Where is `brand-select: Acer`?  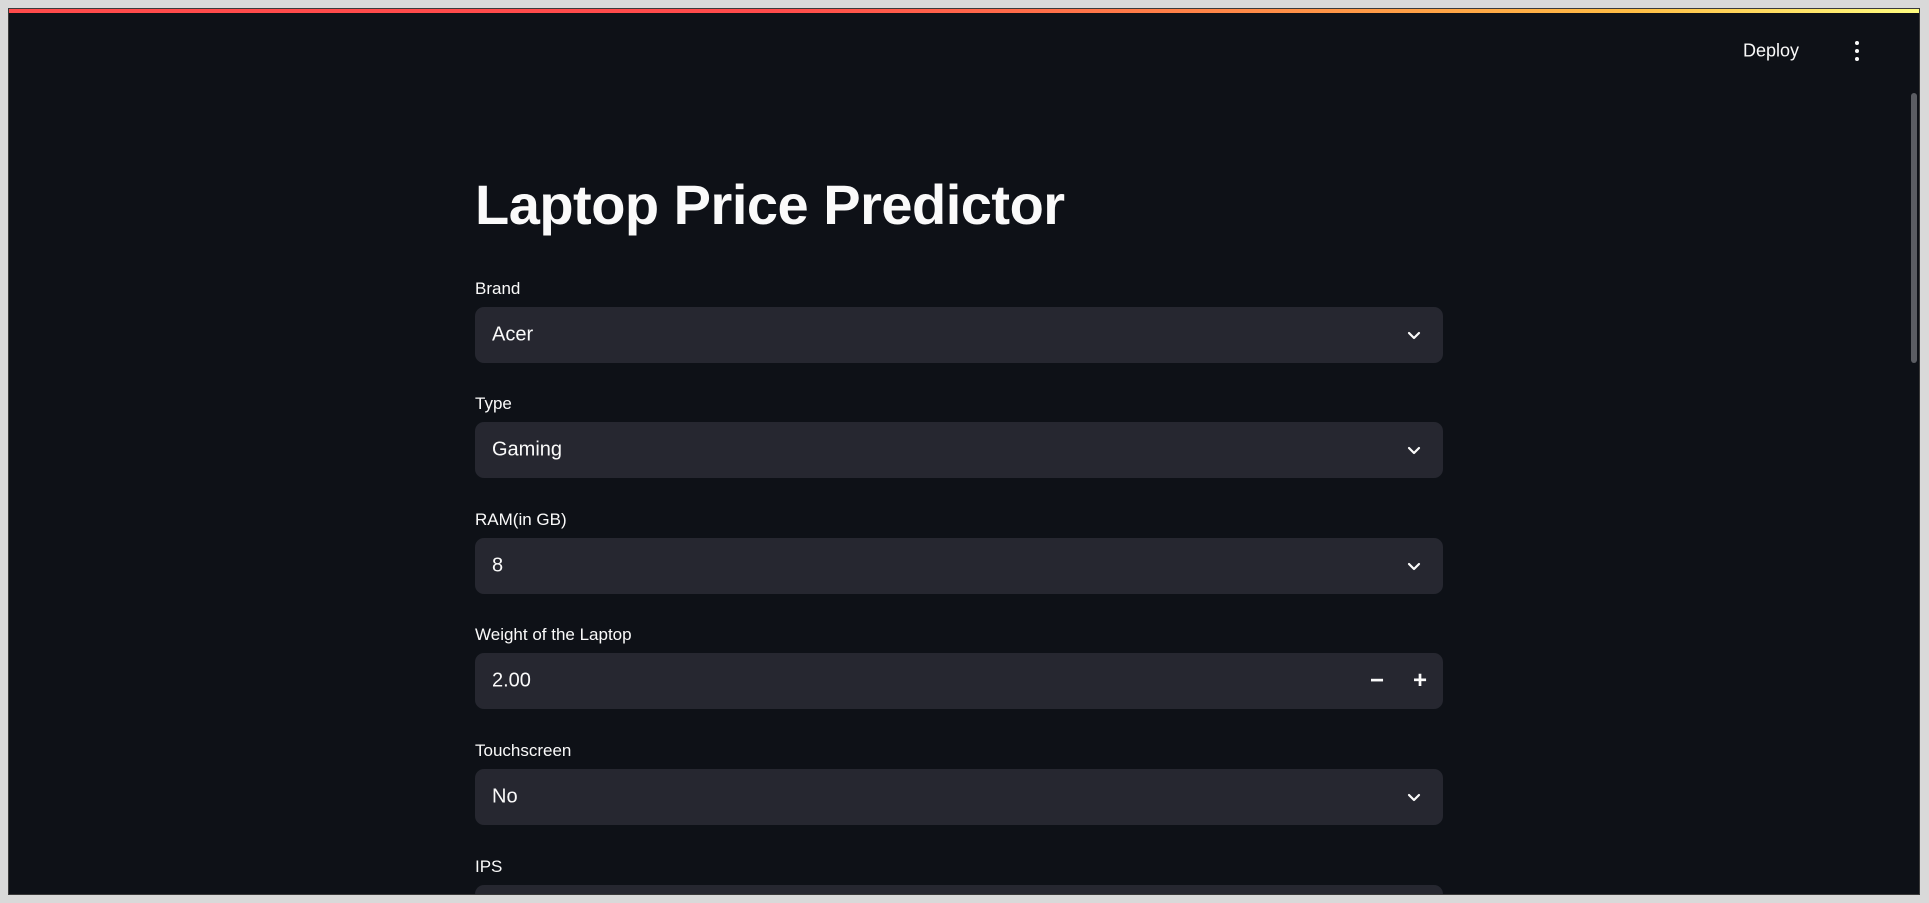 brand-select: Acer is located at coordinates (959, 335).